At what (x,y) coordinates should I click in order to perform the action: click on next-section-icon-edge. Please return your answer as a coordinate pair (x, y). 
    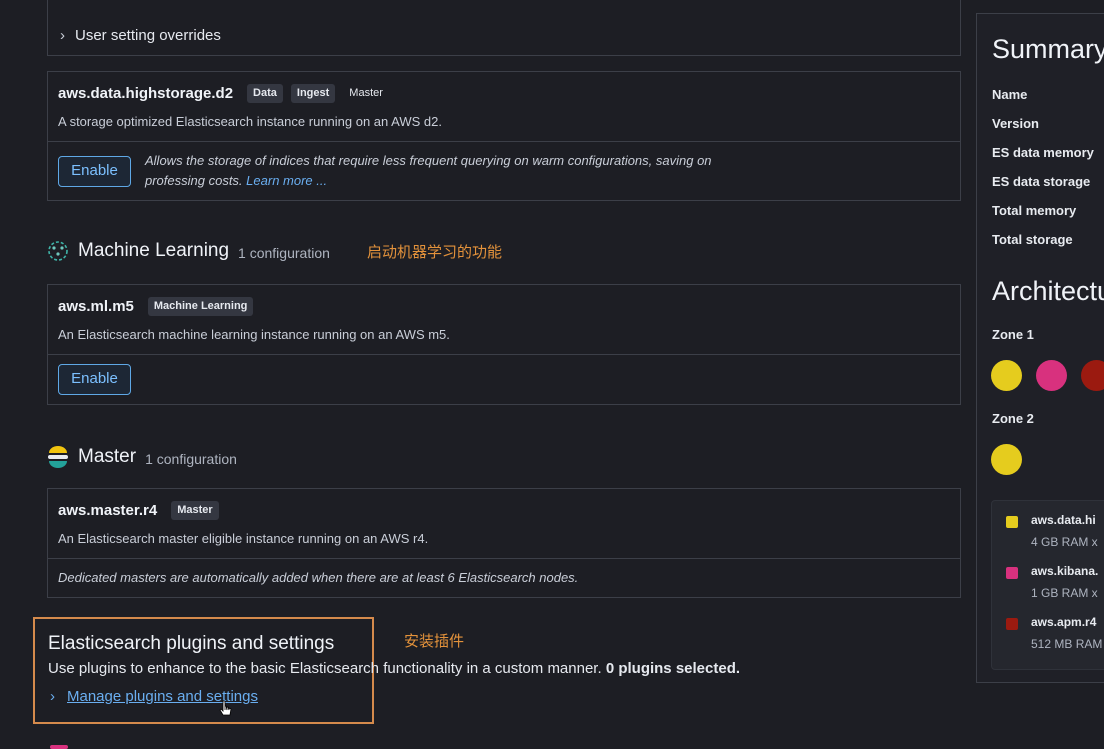
    Looking at the image, I should click on (59, 747).